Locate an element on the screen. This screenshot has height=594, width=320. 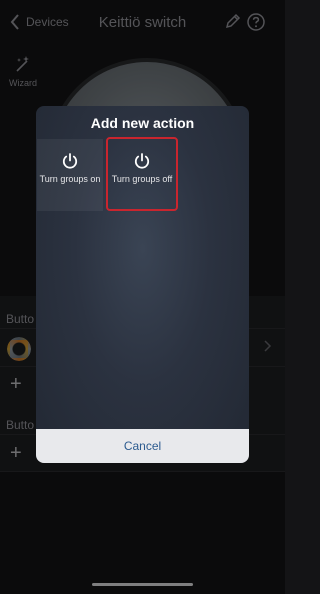
dialog-title: Add new action is located at coordinates (142, 123).